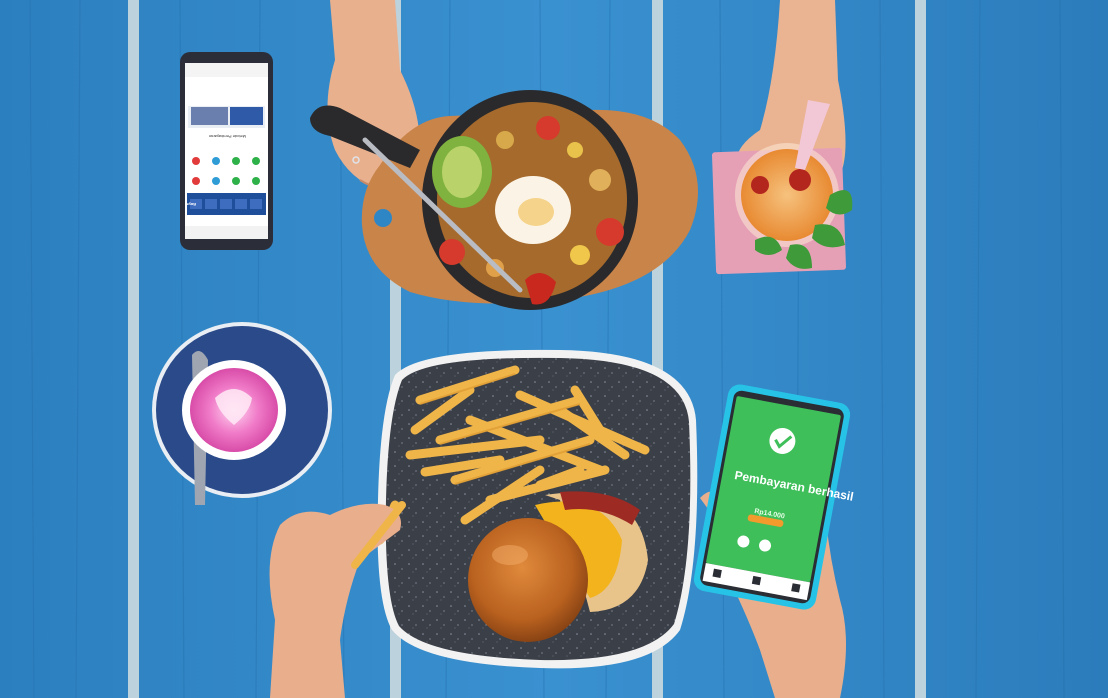  I want to click on fries-burger-plate, so click(536, 509).